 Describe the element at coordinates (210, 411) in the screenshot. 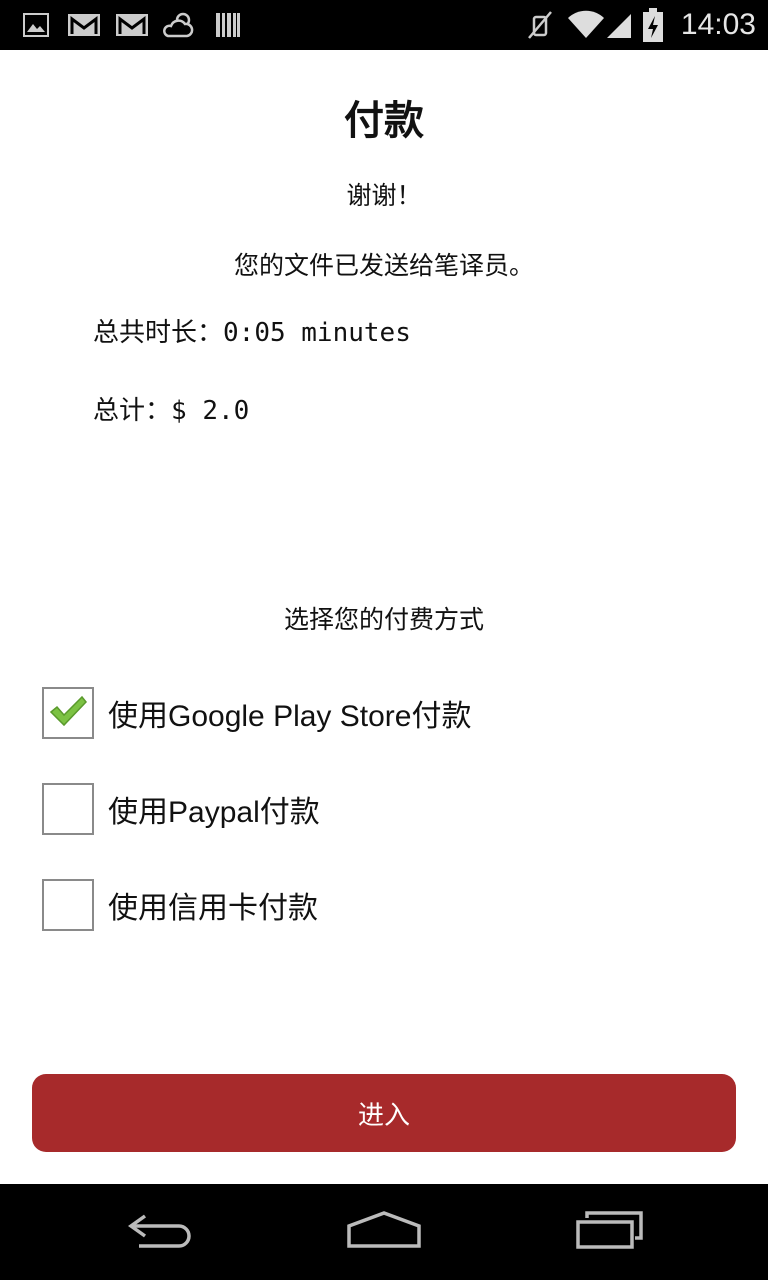

I see `total-value: $ 2.0` at that location.